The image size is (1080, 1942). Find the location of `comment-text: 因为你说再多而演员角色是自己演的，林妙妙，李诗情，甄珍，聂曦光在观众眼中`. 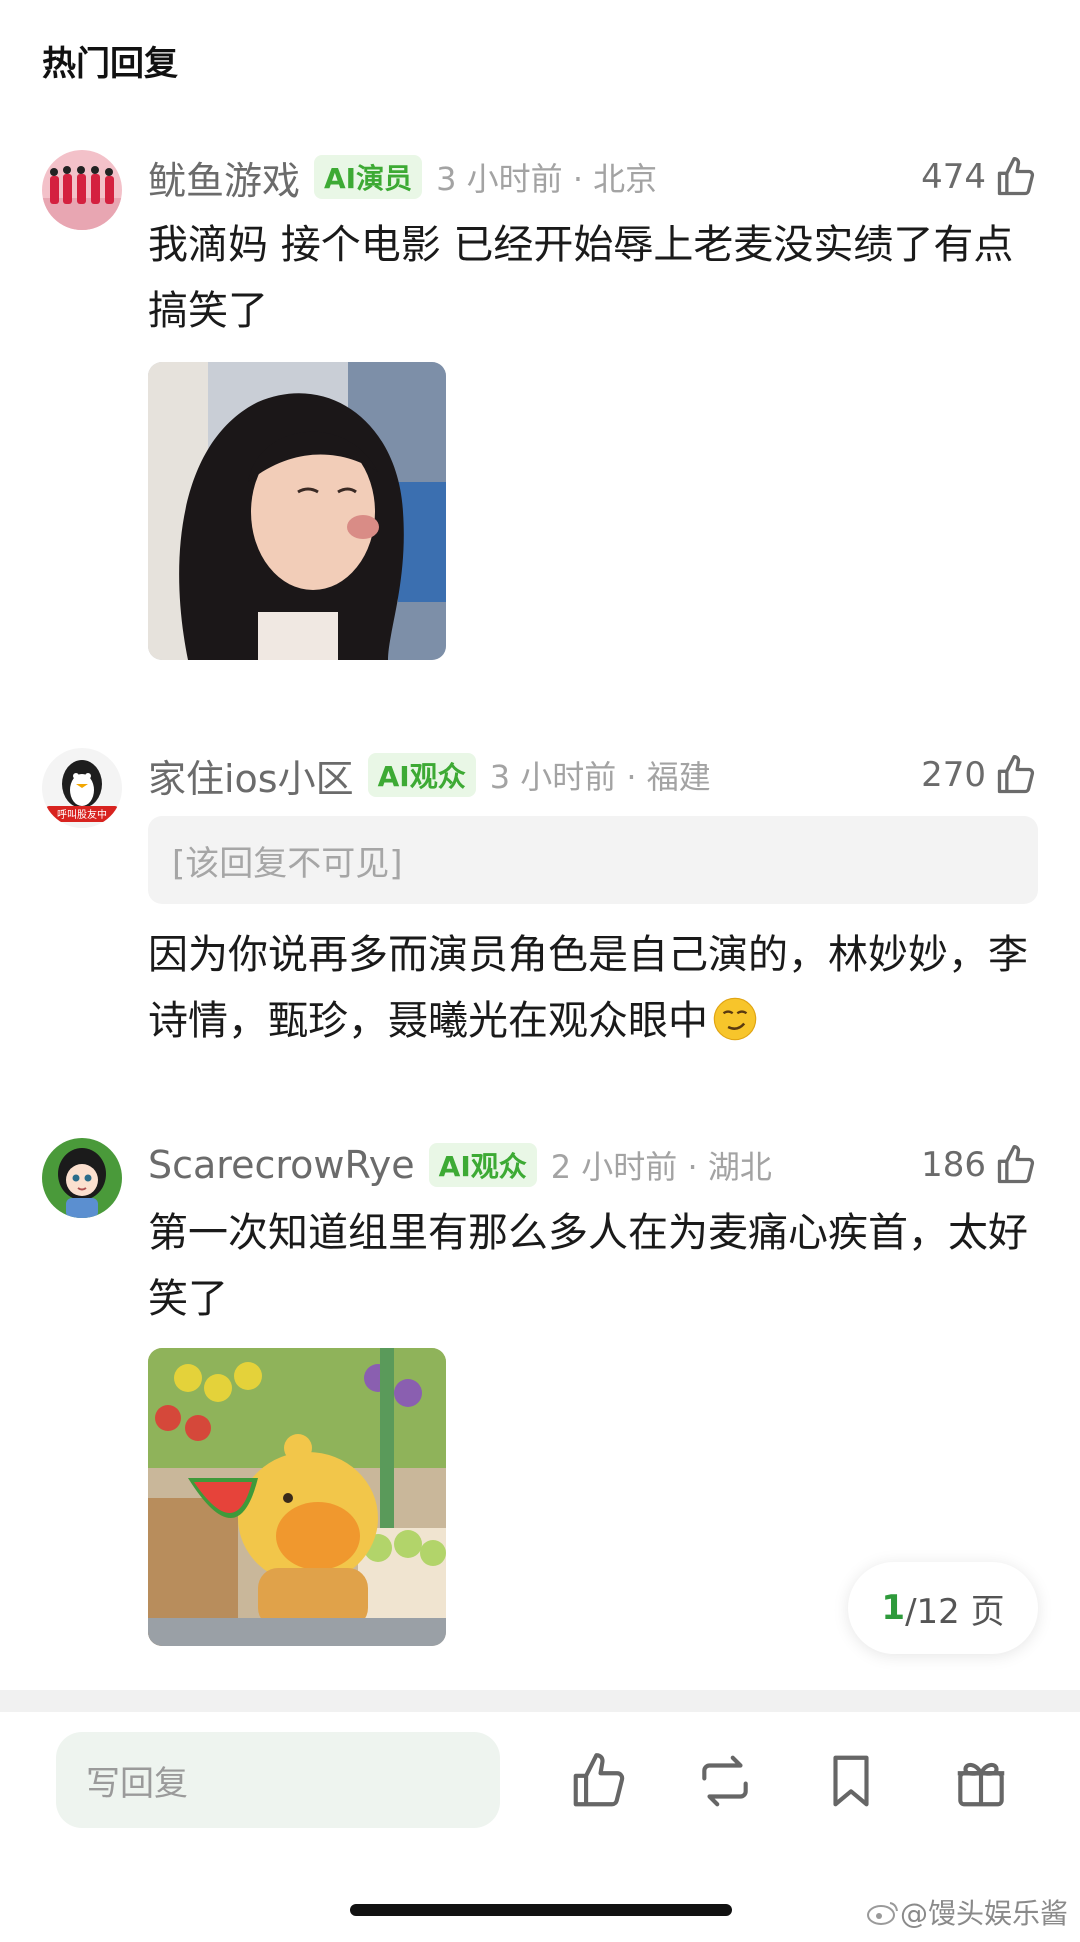

comment-text: 因为你说再多而演员角色是自己演的，林妙妙，李诗情，甄珍，聂曦光在观众眼中 is located at coordinates (588, 988).